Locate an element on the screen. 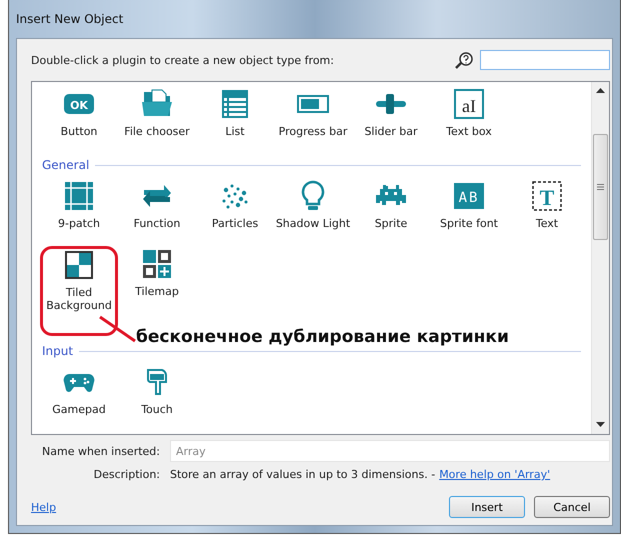 This screenshot has height=536, width=621. scroll-thumb is located at coordinates (600, 187).